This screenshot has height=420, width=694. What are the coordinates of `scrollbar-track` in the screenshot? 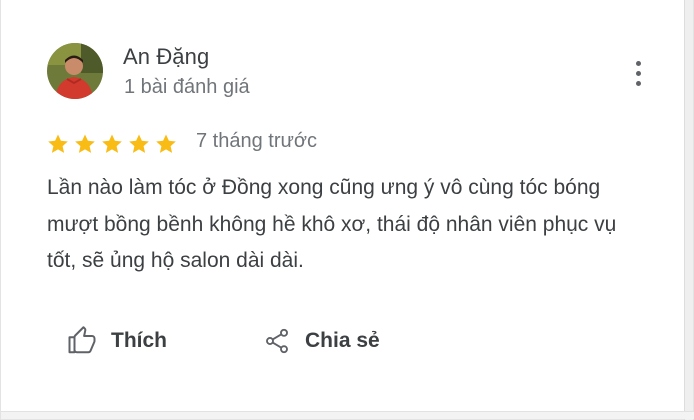 It's located at (688, 210).